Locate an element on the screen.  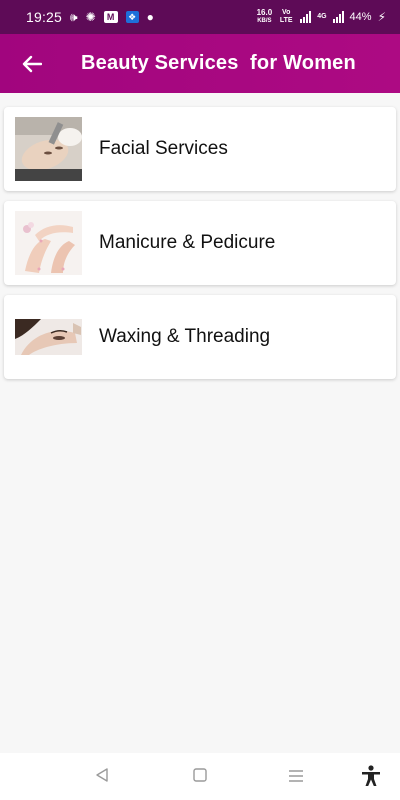
arrow-left-icon is located at coordinates (32, 63).